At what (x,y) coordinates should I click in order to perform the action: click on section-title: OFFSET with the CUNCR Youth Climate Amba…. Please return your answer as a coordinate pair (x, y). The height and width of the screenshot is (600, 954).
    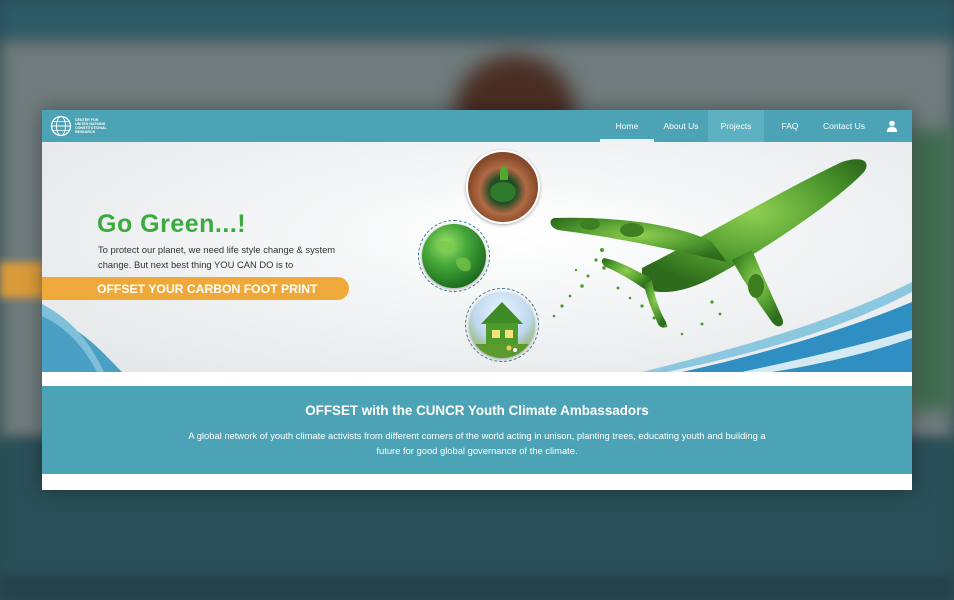
    Looking at the image, I should click on (477, 410).